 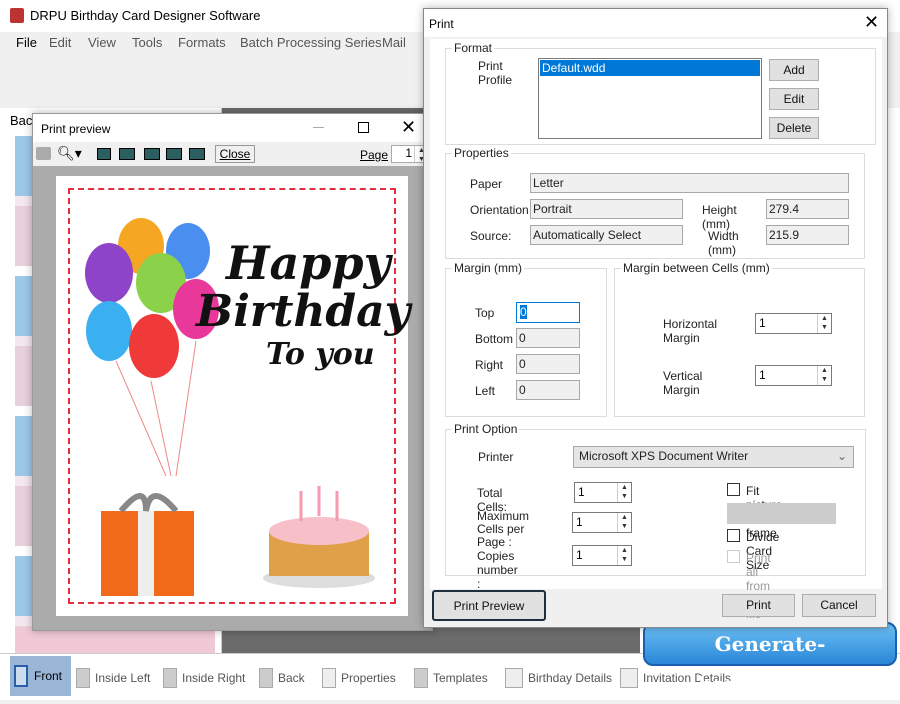 What do you see at coordinates (174, 154) in the screenshot?
I see `four-pages-icon` at bounding box center [174, 154].